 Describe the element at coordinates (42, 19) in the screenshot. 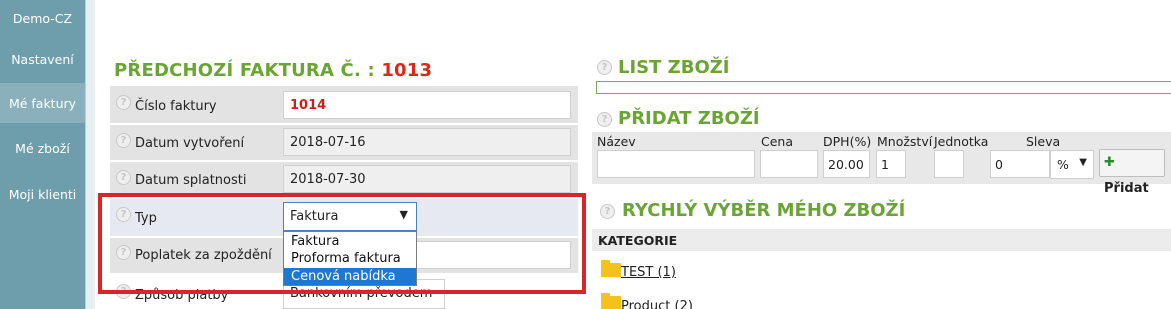

I see `sidebar-item-demo-cz: Demo-CZ` at that location.